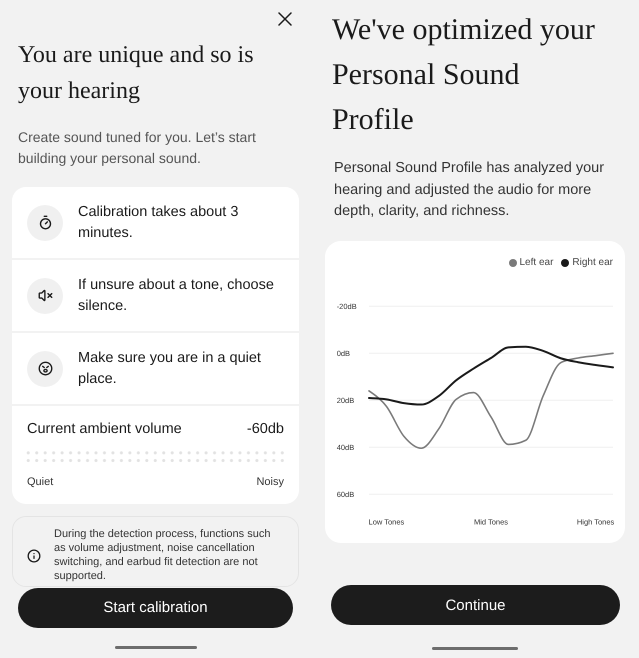 The width and height of the screenshot is (639, 658). I want to click on face-icon, so click(45, 368).